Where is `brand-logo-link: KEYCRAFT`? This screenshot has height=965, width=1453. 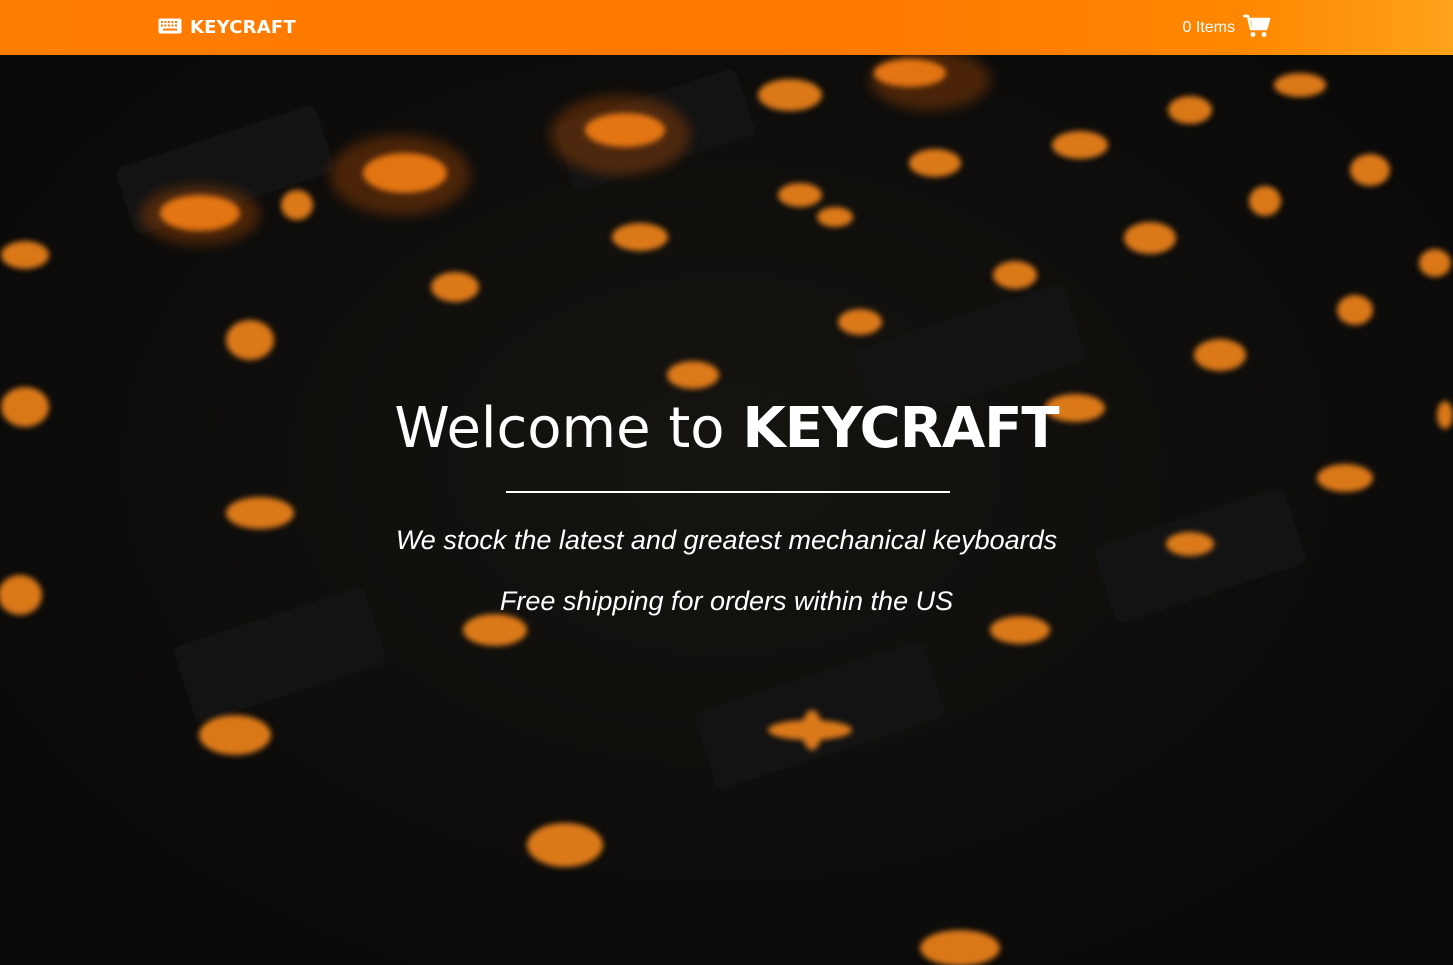
brand-logo-link: KEYCRAFT is located at coordinates (227, 27).